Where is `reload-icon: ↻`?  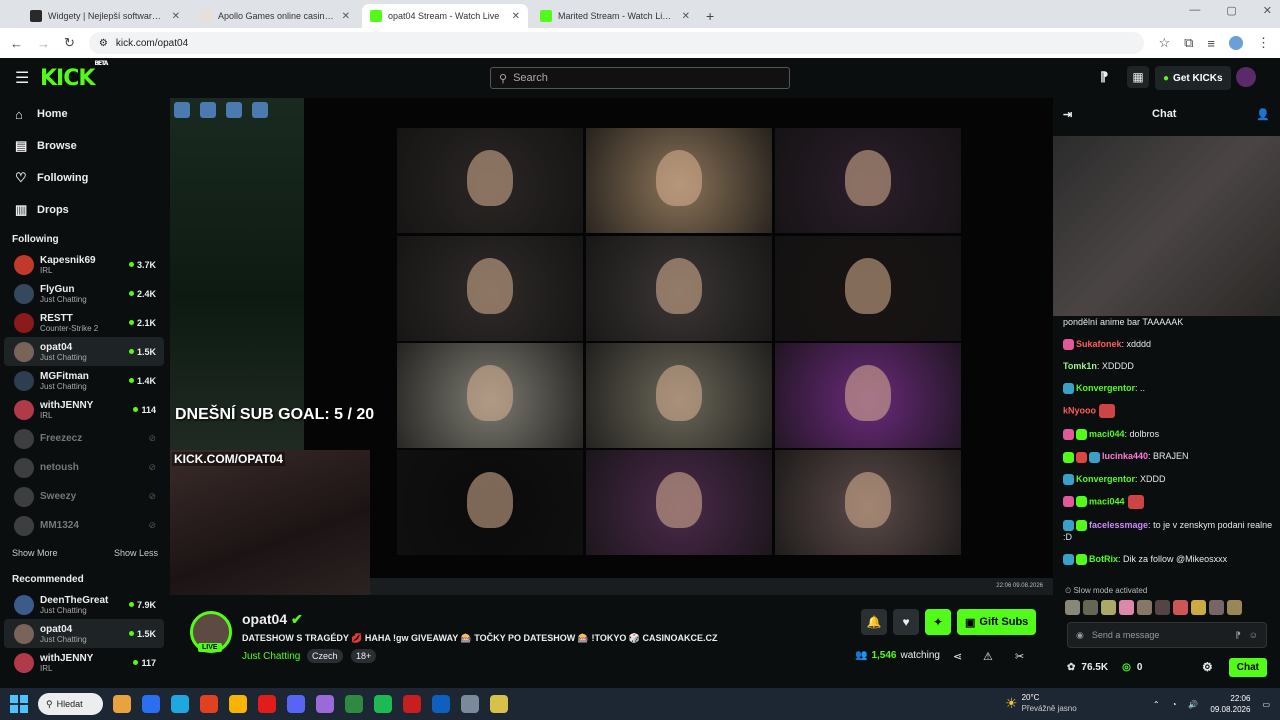
reload-icon: ↻ is located at coordinates (69, 43).